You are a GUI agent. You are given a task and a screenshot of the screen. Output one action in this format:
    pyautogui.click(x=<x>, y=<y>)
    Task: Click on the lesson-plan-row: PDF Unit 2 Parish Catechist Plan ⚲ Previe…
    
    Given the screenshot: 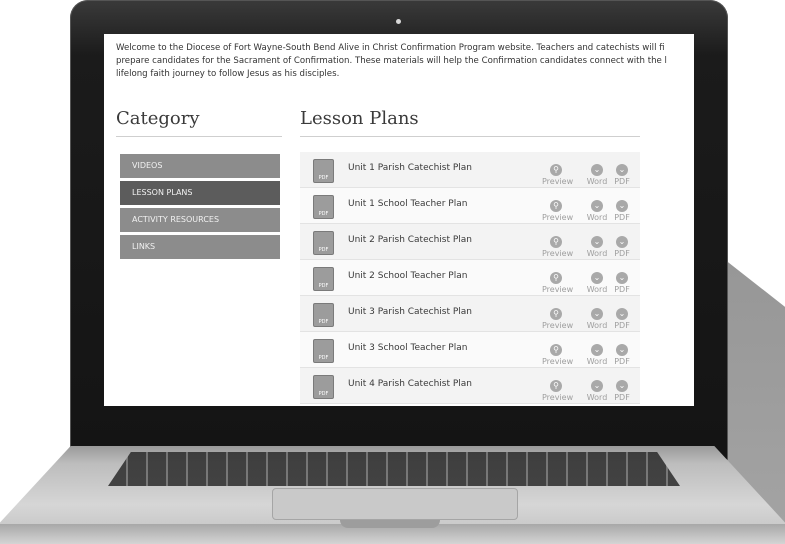 What is the action you would take?
    pyautogui.click(x=470, y=242)
    